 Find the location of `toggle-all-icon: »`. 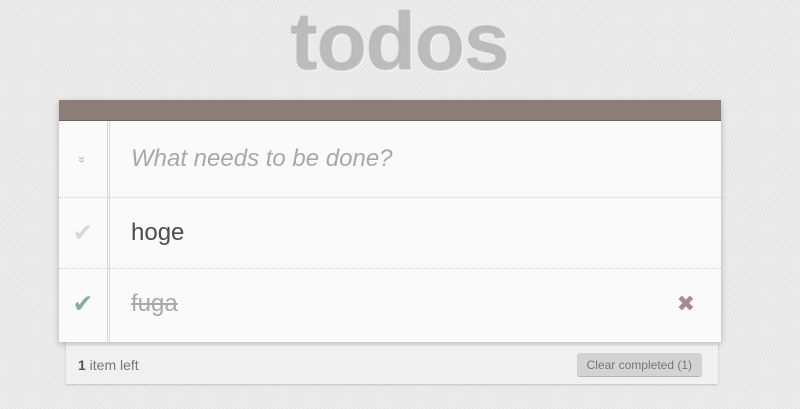

toggle-all-icon: » is located at coordinates (83, 159).